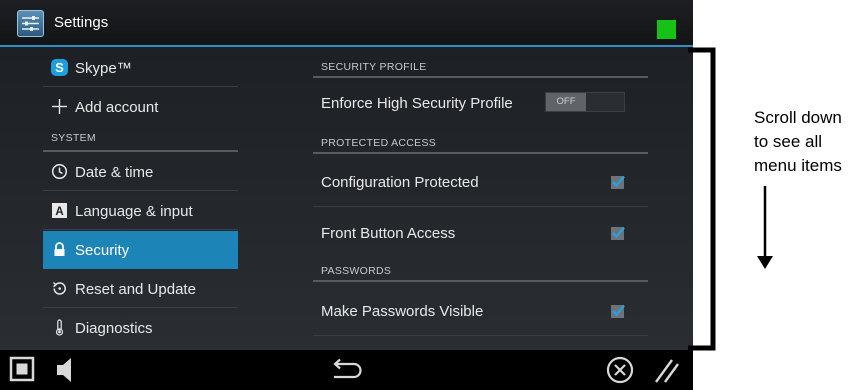 This screenshot has height=390, width=857. I want to click on down-arrow-icon, so click(765, 227).